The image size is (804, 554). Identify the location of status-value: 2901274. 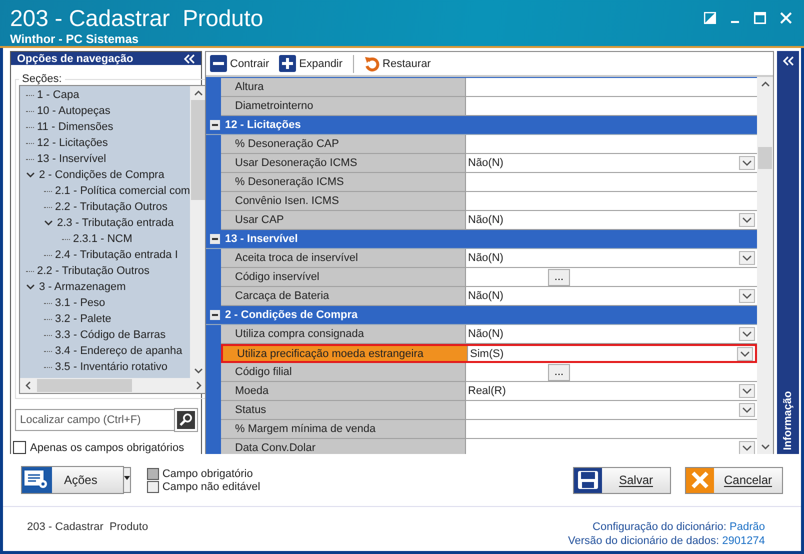
(743, 541).